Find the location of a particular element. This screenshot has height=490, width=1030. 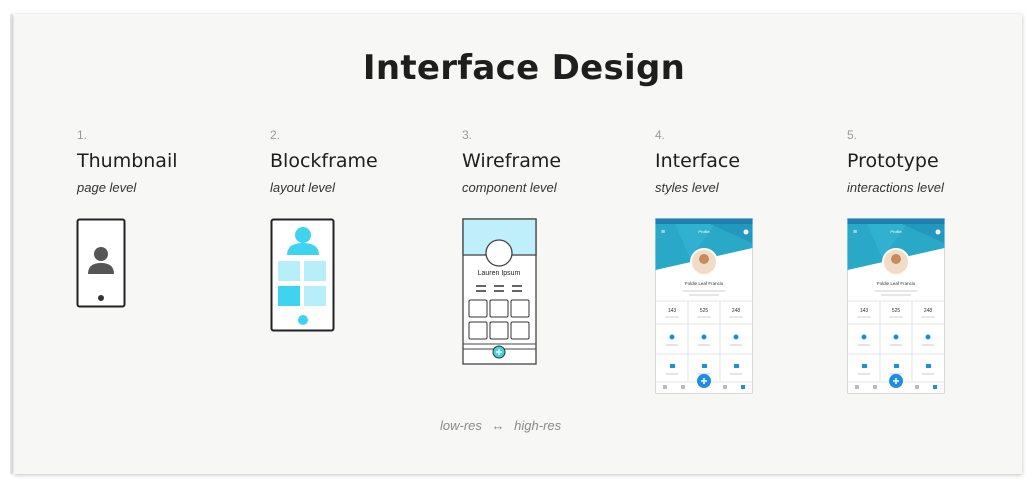

step-number: 2. is located at coordinates (275, 135).